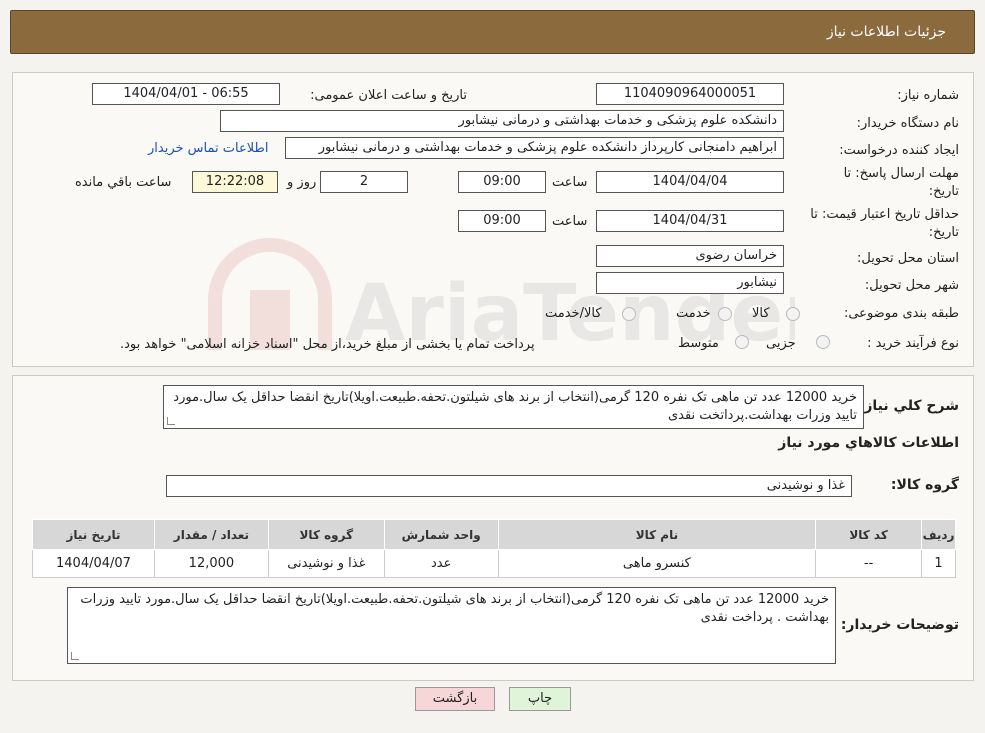 This screenshot has width=985, height=733. I want to click on buyer-contact-link: اطلاعات تماس خریدار, so click(208, 148).